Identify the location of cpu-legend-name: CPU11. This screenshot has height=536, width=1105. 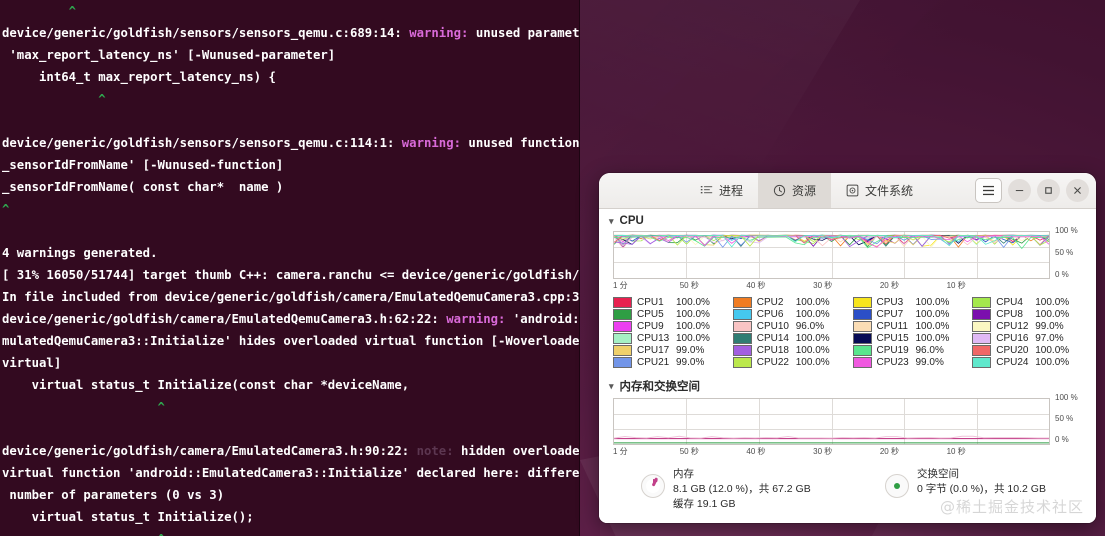
(892, 326).